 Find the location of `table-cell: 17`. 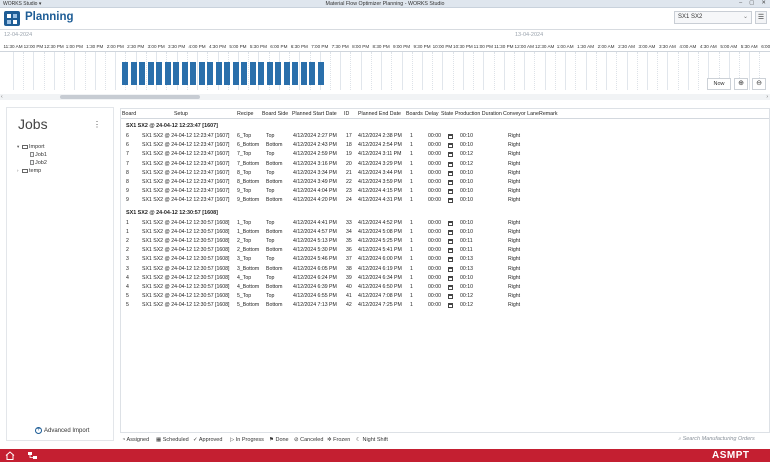

table-cell: 17 is located at coordinates (349, 136).